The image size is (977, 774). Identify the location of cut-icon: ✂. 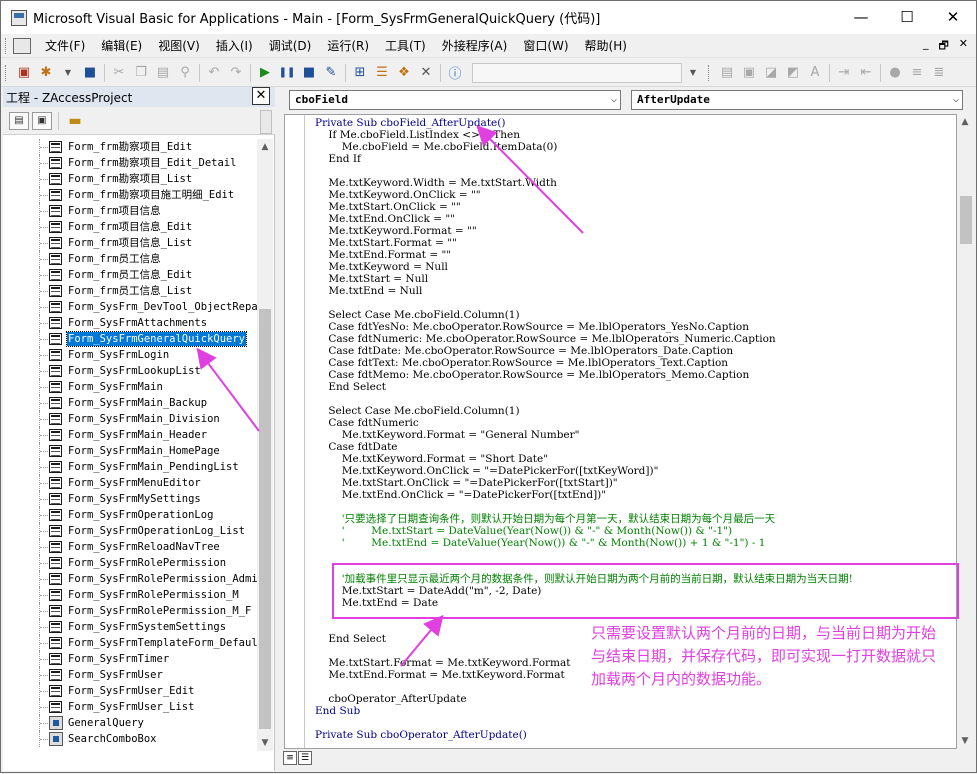
(119, 73).